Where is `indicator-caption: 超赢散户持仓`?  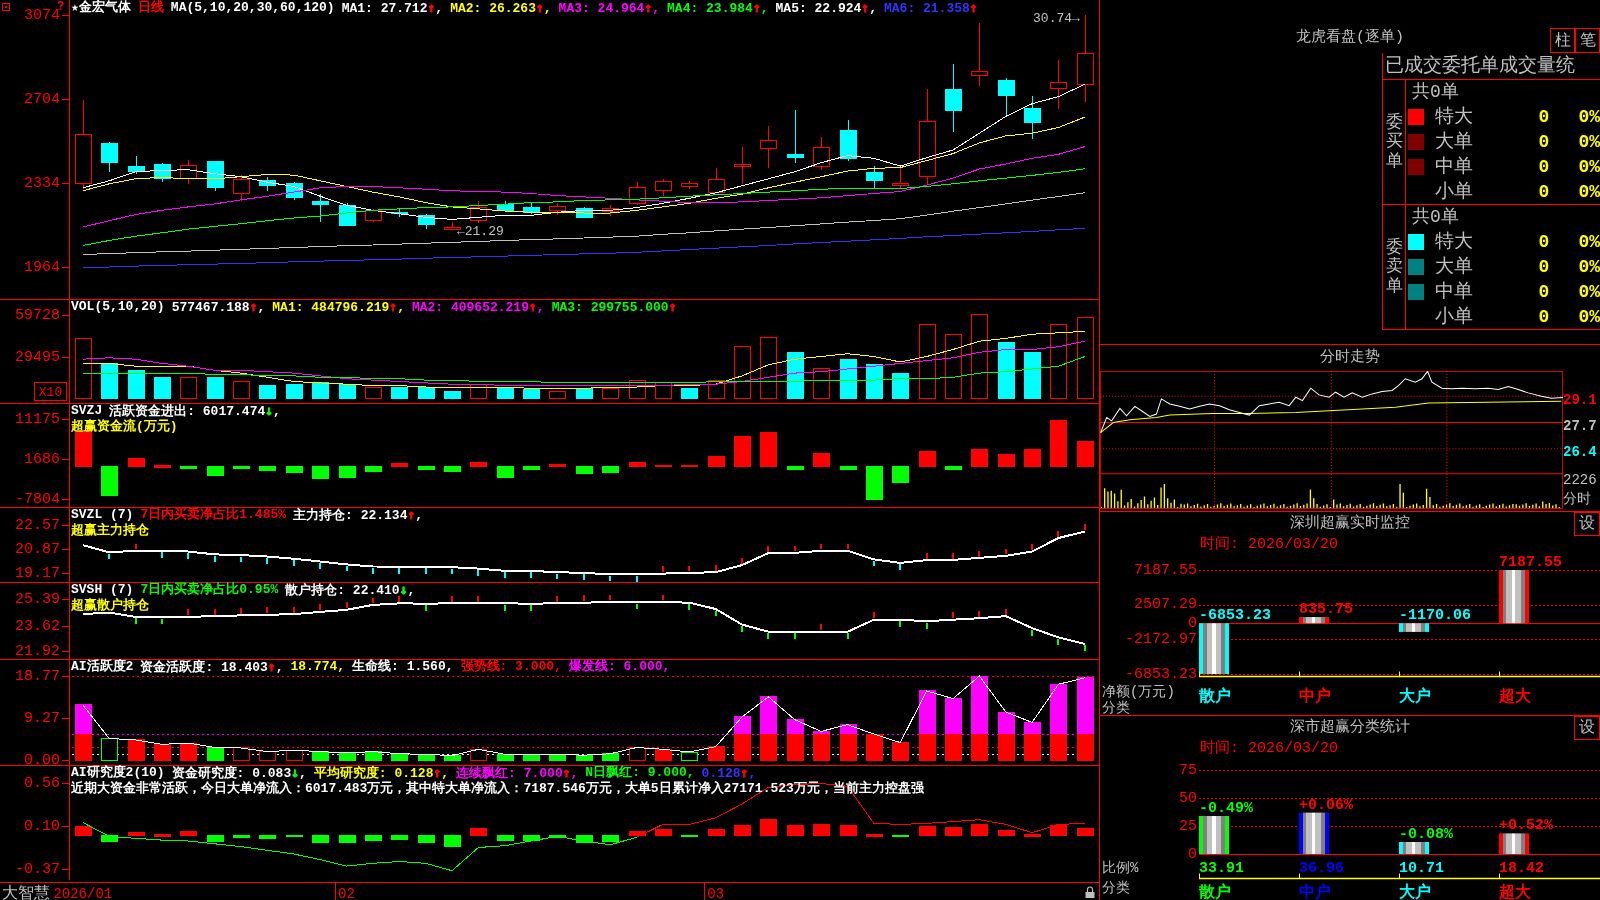 indicator-caption: 超赢散户持仓 is located at coordinates (110, 605).